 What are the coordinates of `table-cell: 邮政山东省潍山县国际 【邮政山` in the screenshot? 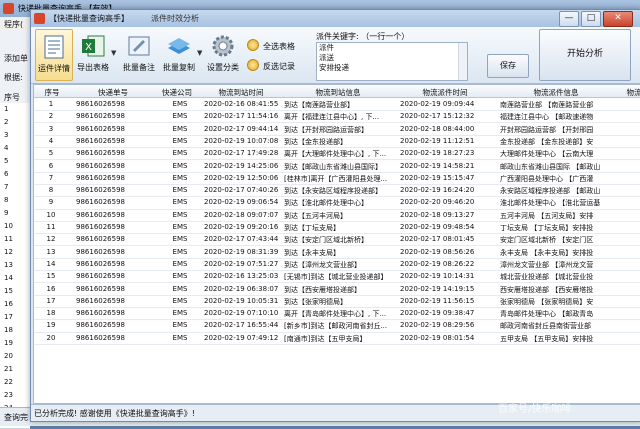 It's located at (550, 166).